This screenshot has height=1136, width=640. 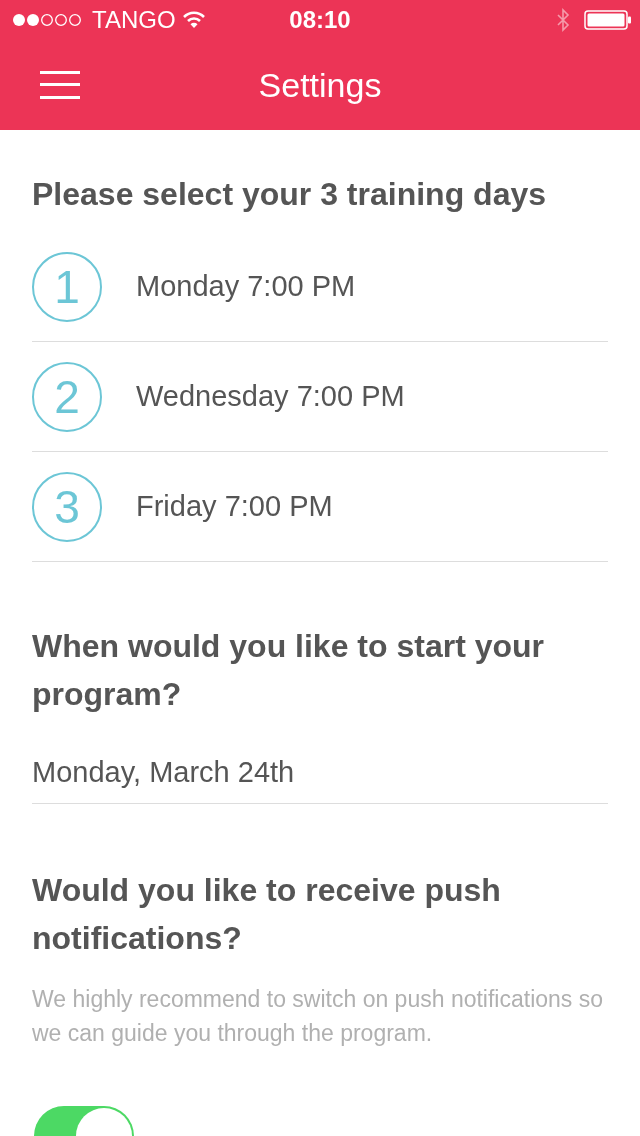 I want to click on bluetooth-icon, so click(x=563, y=20).